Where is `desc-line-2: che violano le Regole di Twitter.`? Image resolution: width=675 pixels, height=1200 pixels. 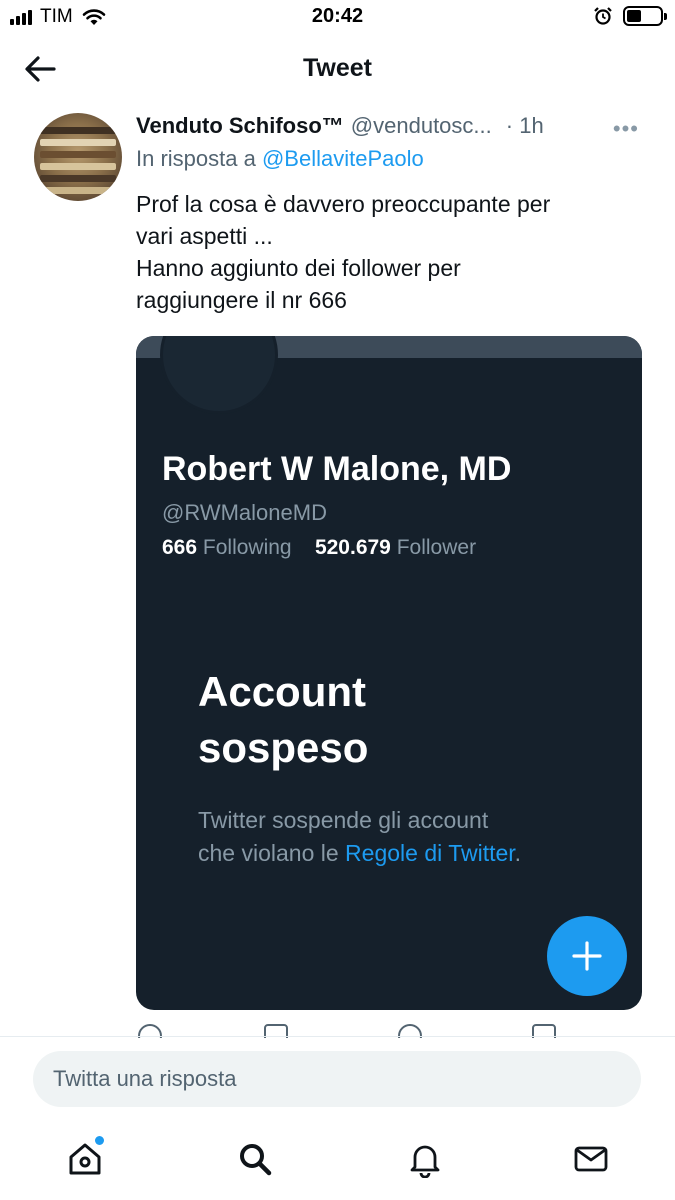
desc-line-2: che violano le Regole di Twitter. is located at coordinates (398, 853).